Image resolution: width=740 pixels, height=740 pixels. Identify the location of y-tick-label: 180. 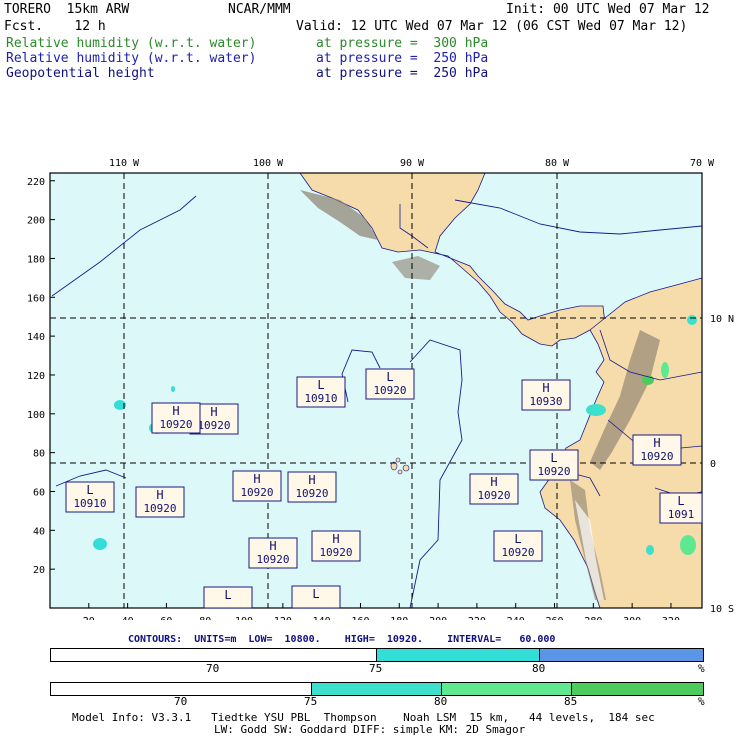
(36, 259).